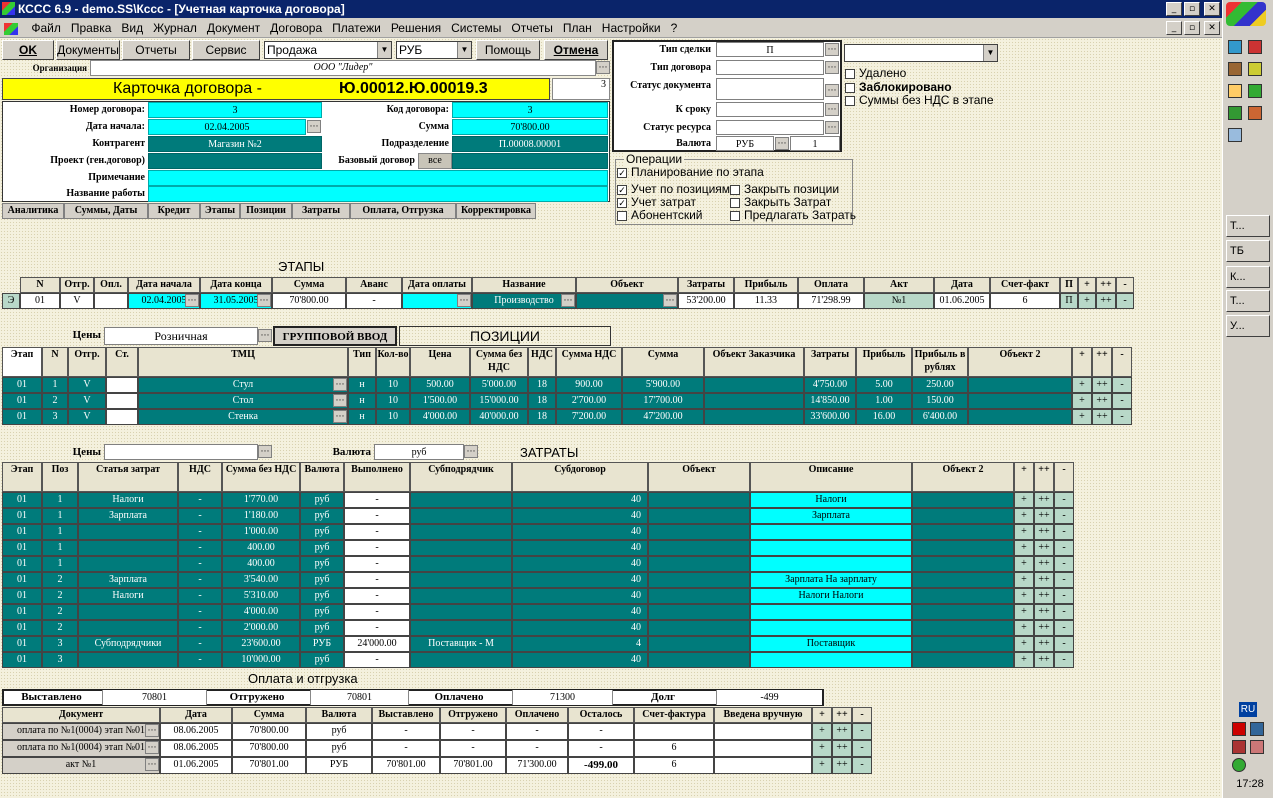  Describe the element at coordinates (192, 300) in the screenshot. I see `stage-lookup-button: ···` at that location.